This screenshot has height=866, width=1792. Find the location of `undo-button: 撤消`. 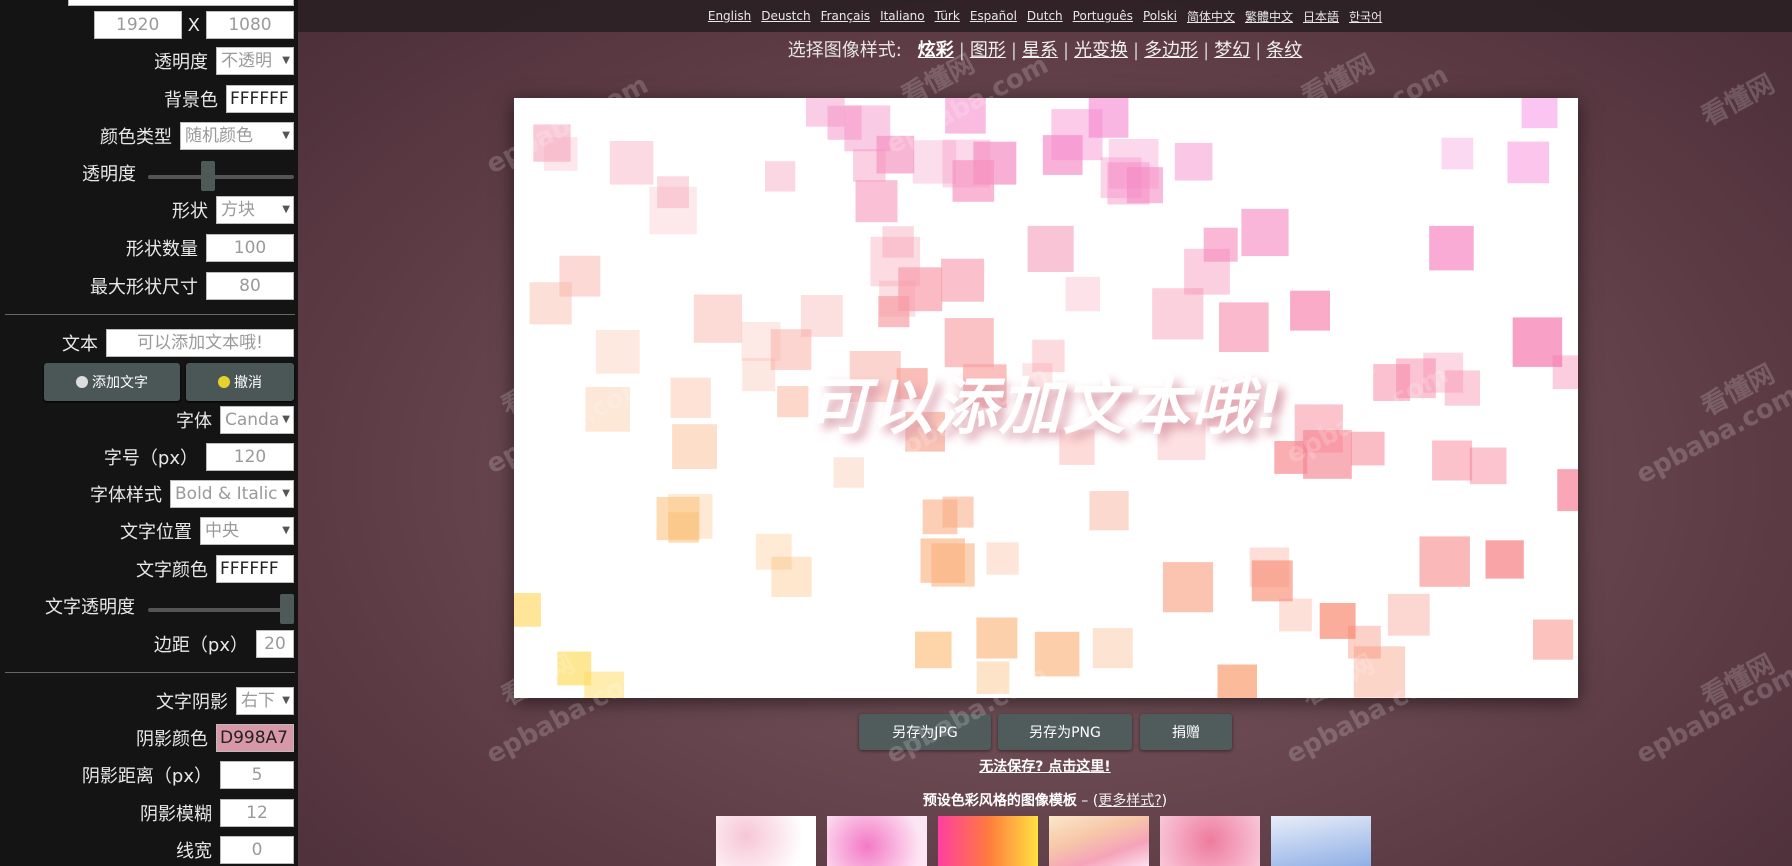

undo-button: 撤消 is located at coordinates (240, 382).